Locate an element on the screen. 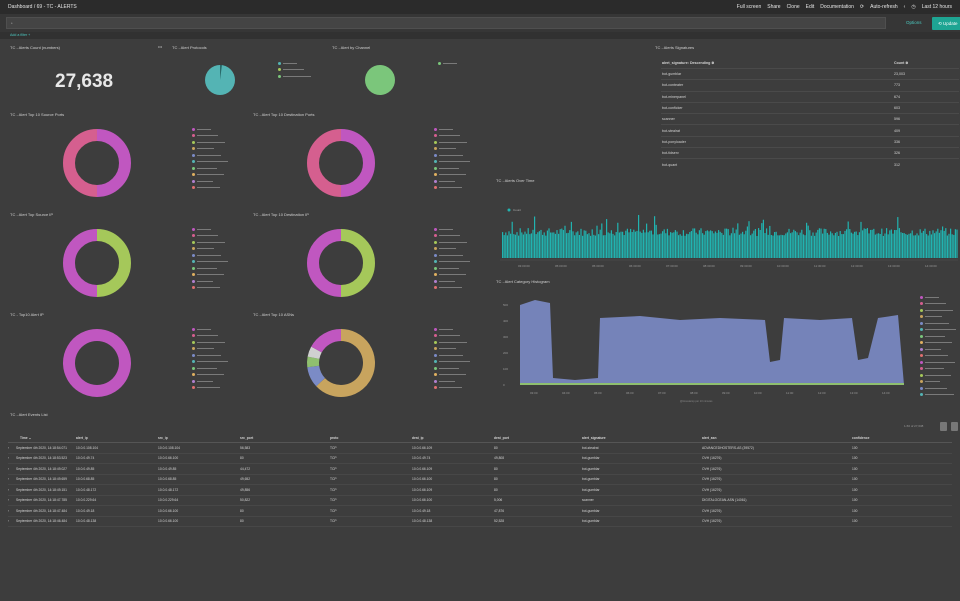 This screenshot has height=601, width=960. over-time-tick-label: 06:30:00 is located at coordinates (635, 266).